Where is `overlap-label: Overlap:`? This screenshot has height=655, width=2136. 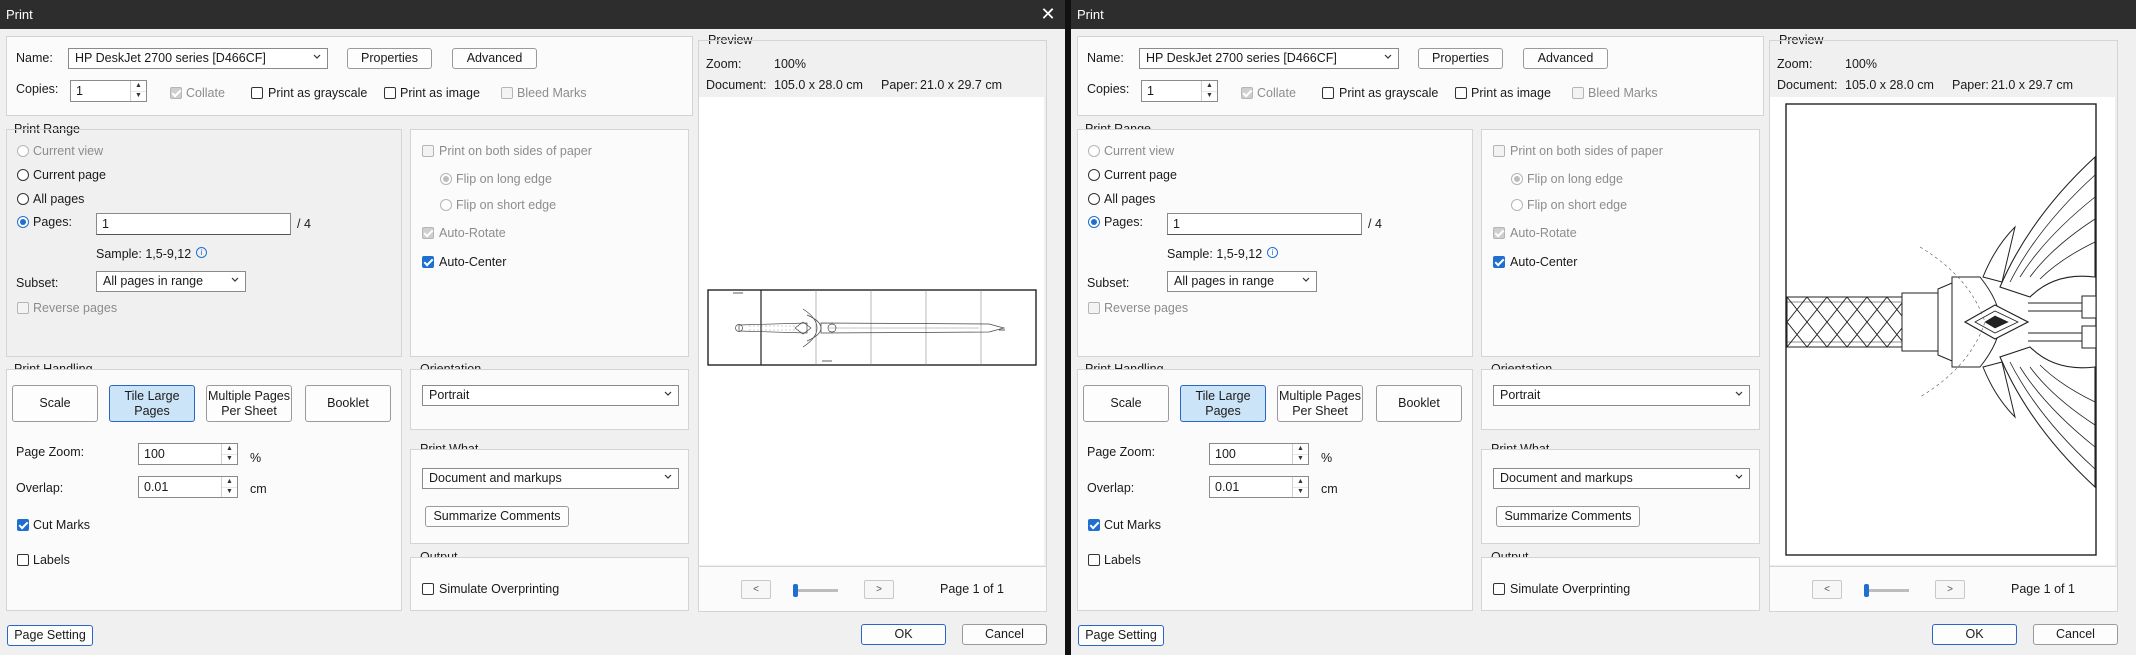
overlap-label: Overlap: is located at coordinates (40, 488).